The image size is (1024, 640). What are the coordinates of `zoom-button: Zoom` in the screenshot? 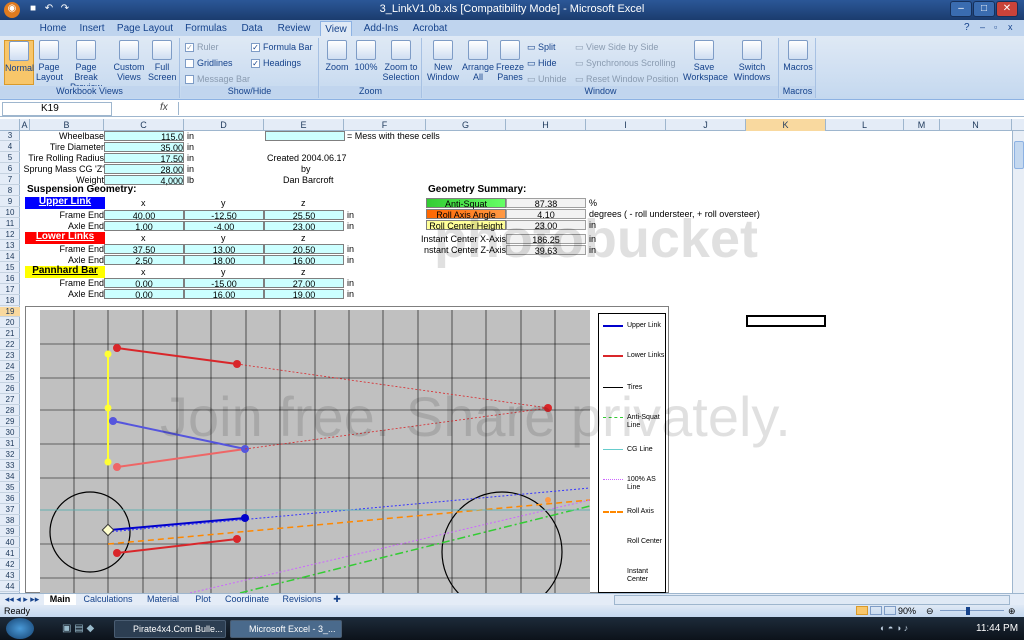 It's located at (337, 56).